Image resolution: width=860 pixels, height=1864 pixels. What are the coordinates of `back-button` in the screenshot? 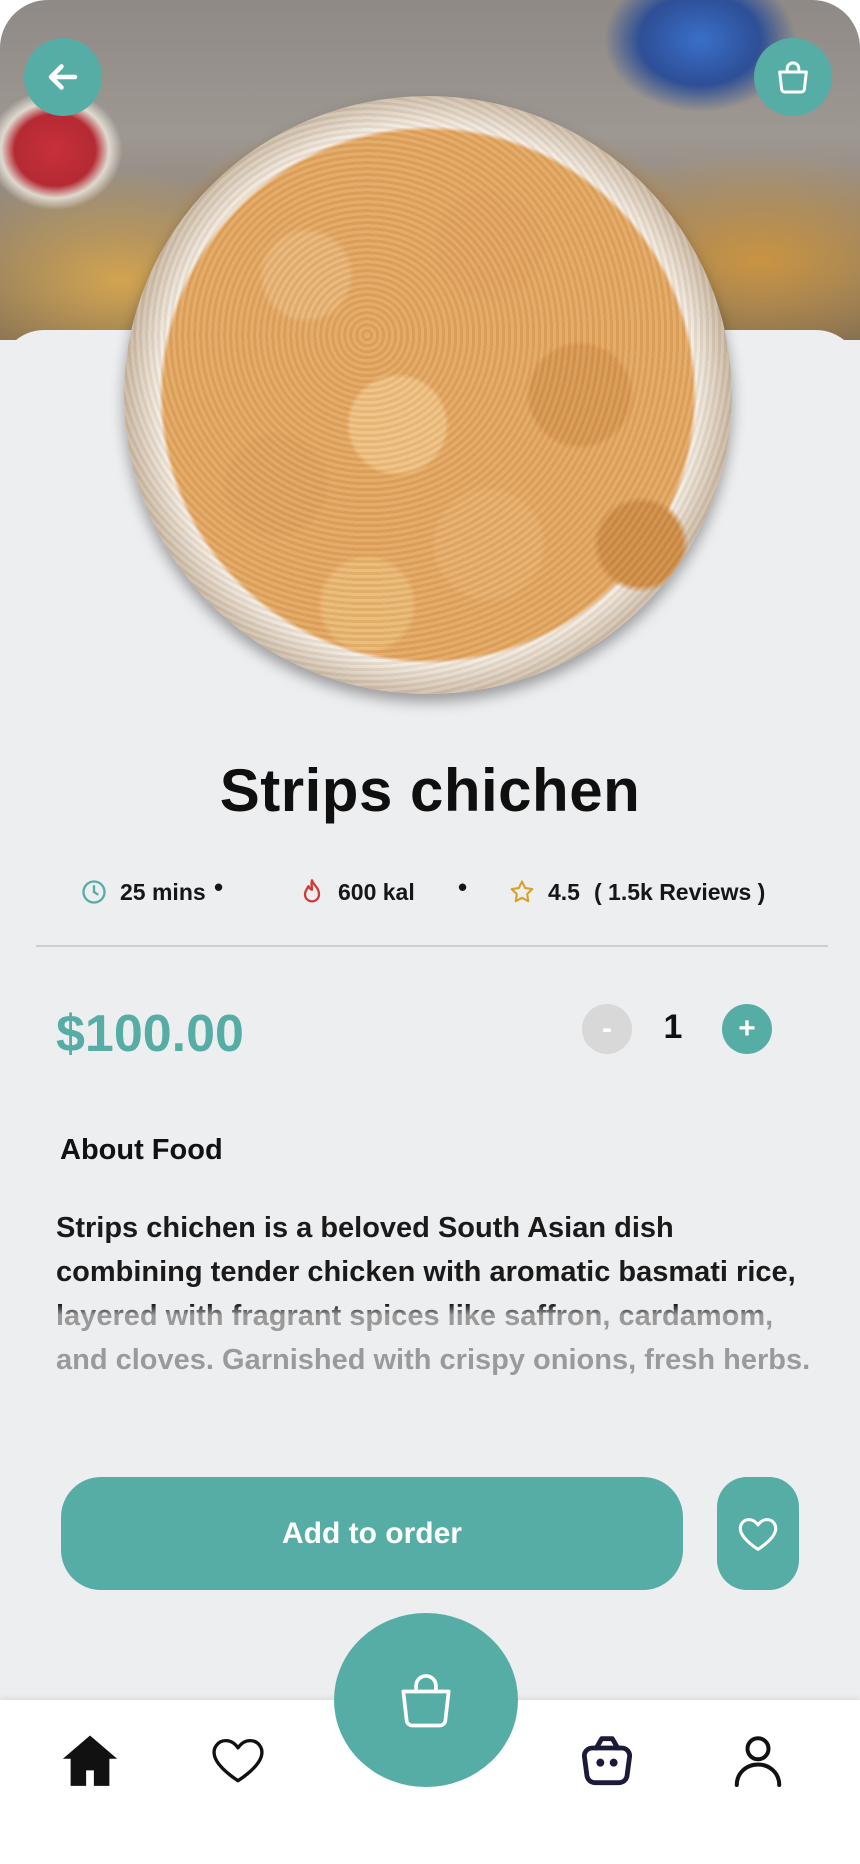 It's located at (63, 77).